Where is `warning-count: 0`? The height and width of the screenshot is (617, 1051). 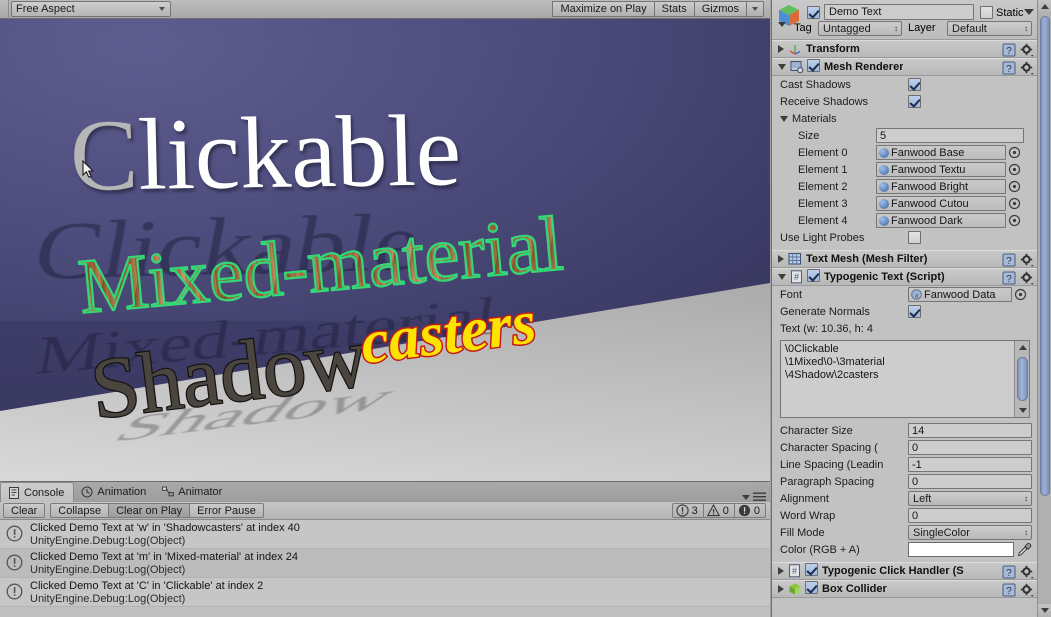 warning-count: 0 is located at coordinates (719, 510).